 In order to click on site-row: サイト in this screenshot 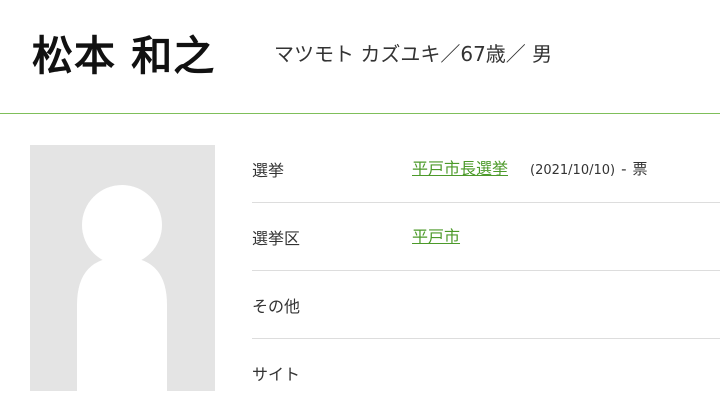, I will do `click(486, 372)`.